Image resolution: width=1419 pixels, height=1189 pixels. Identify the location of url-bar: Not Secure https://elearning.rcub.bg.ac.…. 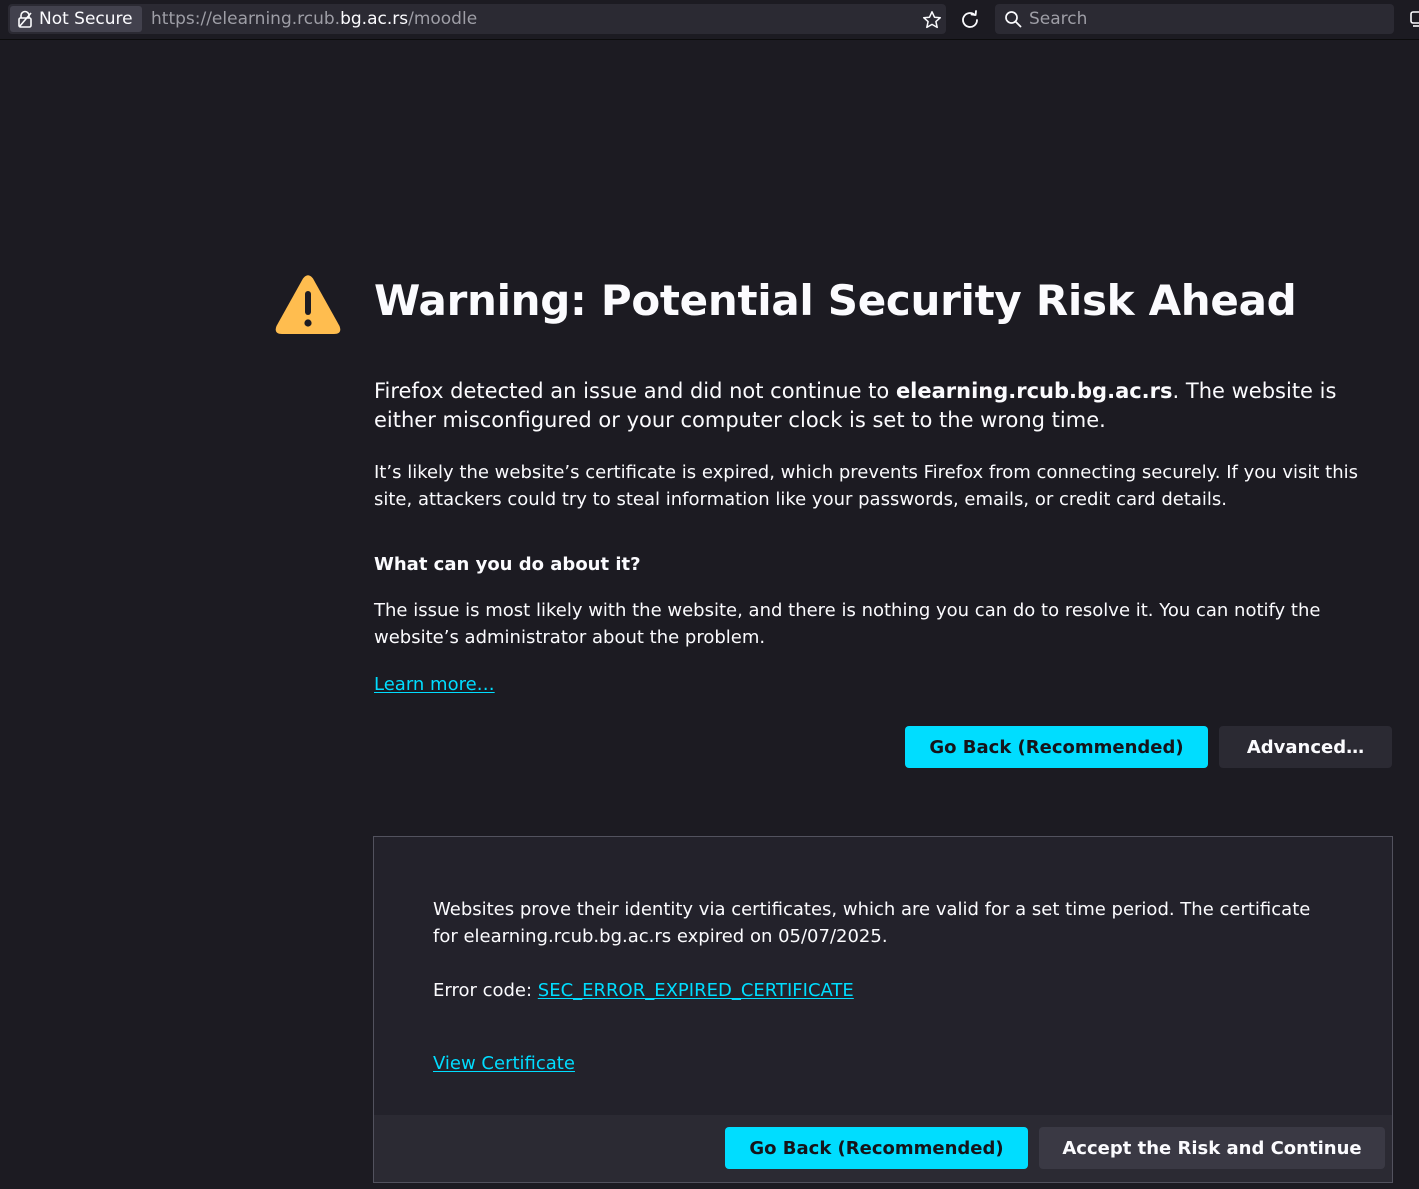
(477, 19).